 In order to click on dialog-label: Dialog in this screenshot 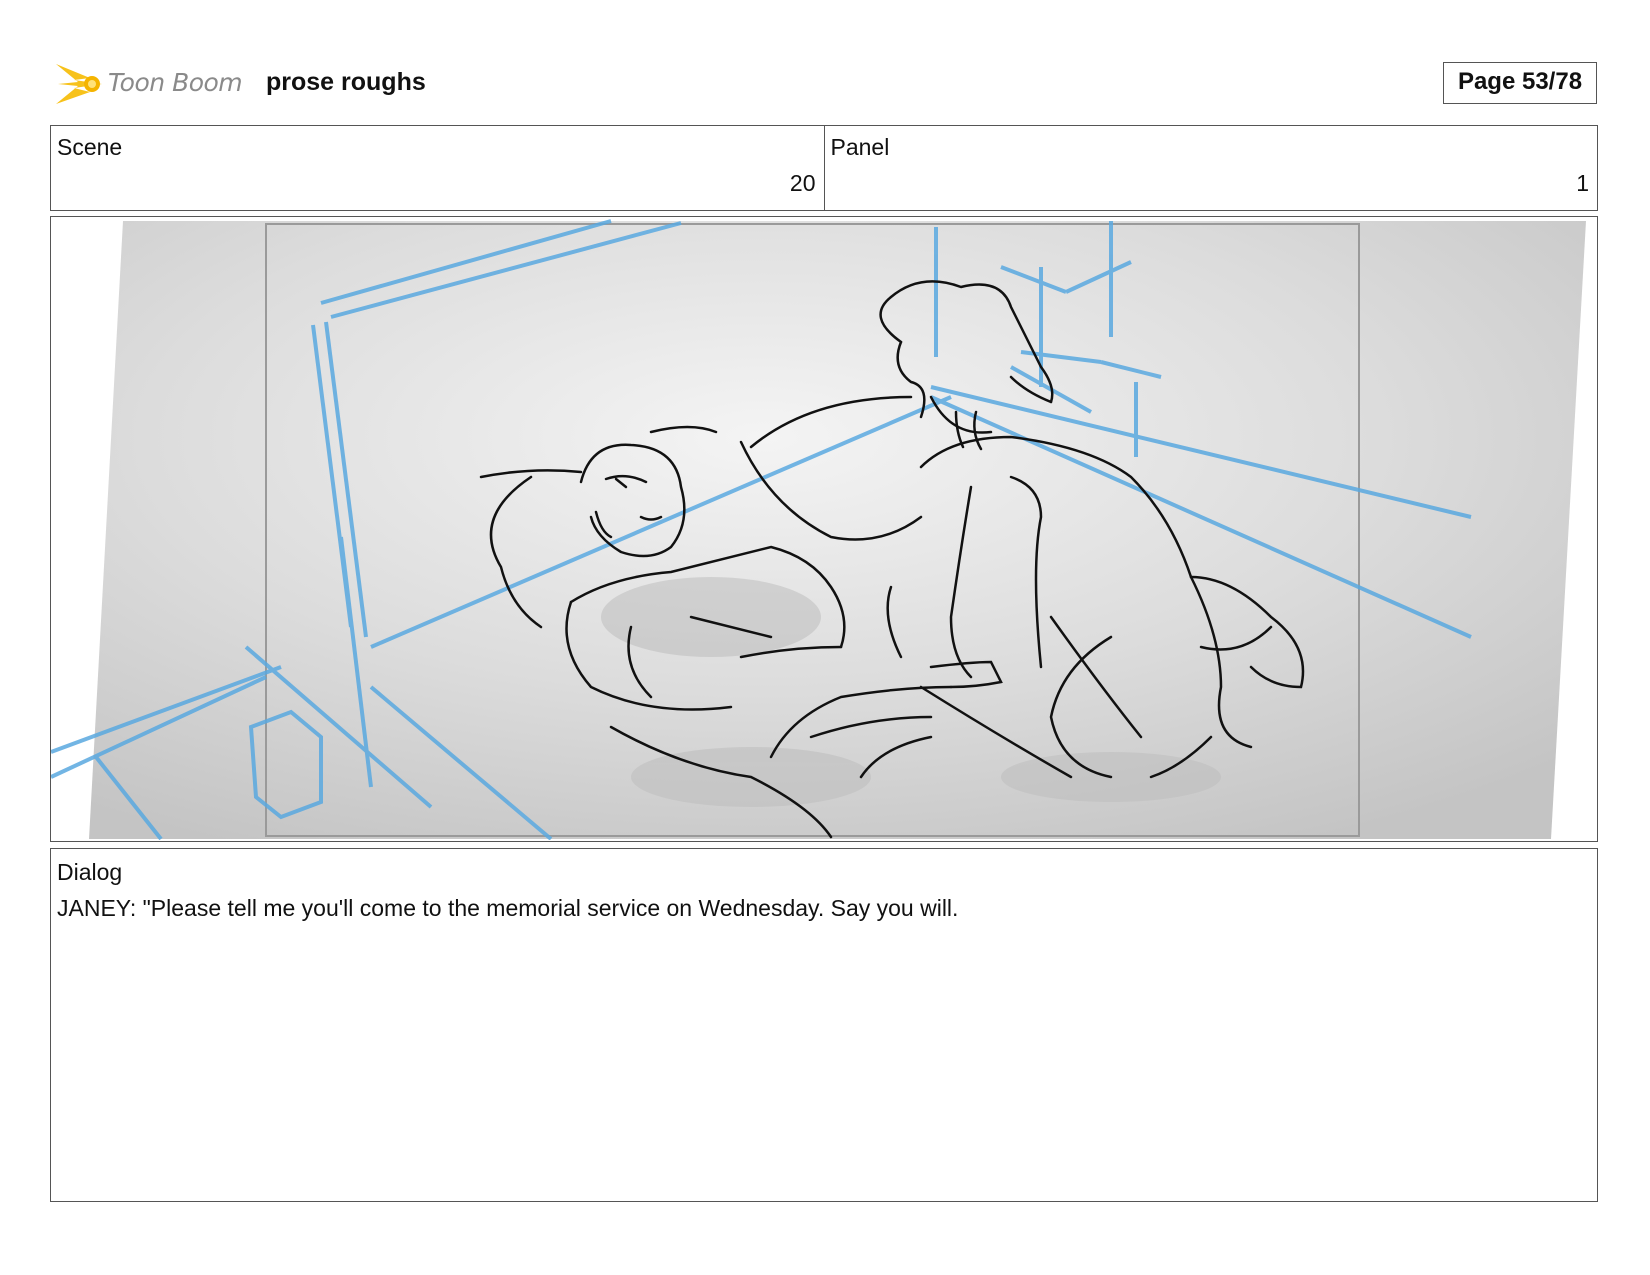, I will do `click(90, 872)`.